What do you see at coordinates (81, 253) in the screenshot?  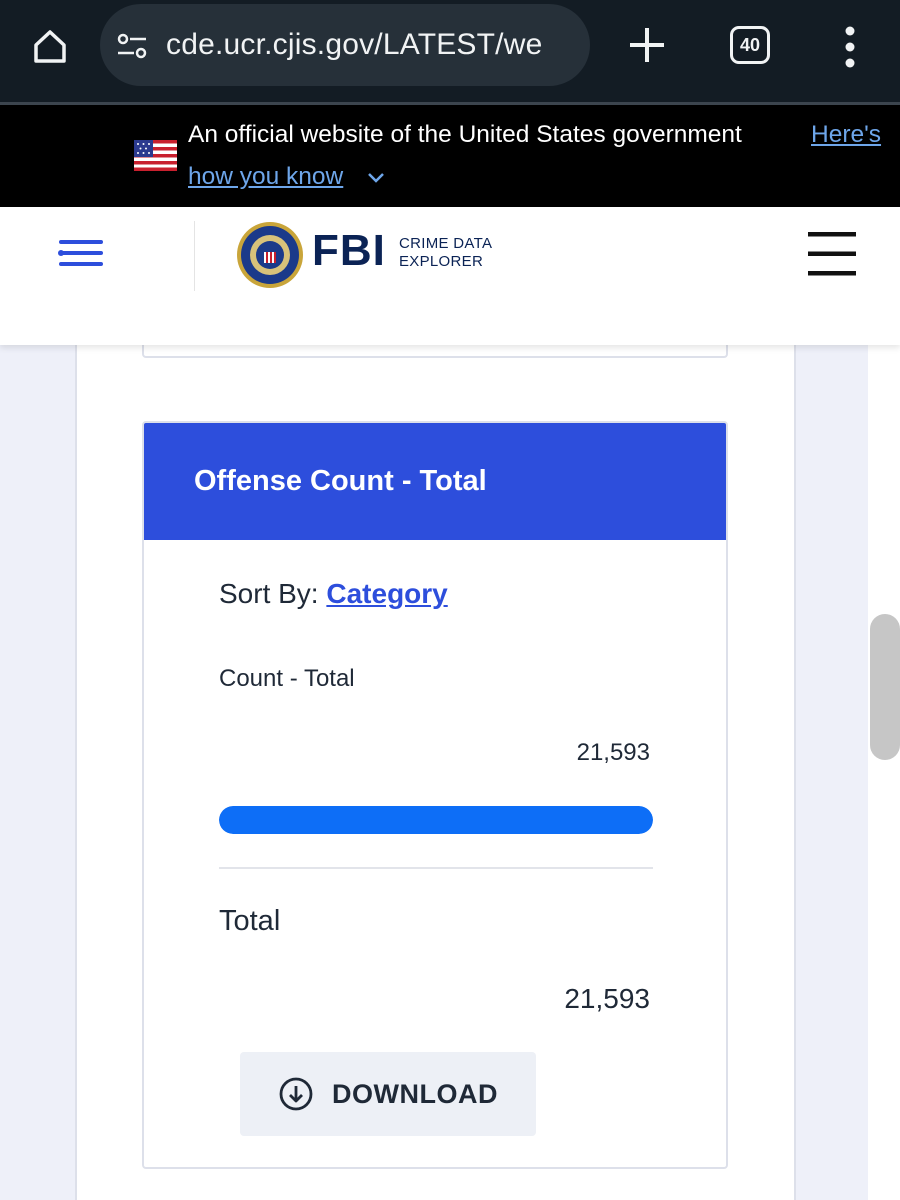 I see `list-menu-icon` at bounding box center [81, 253].